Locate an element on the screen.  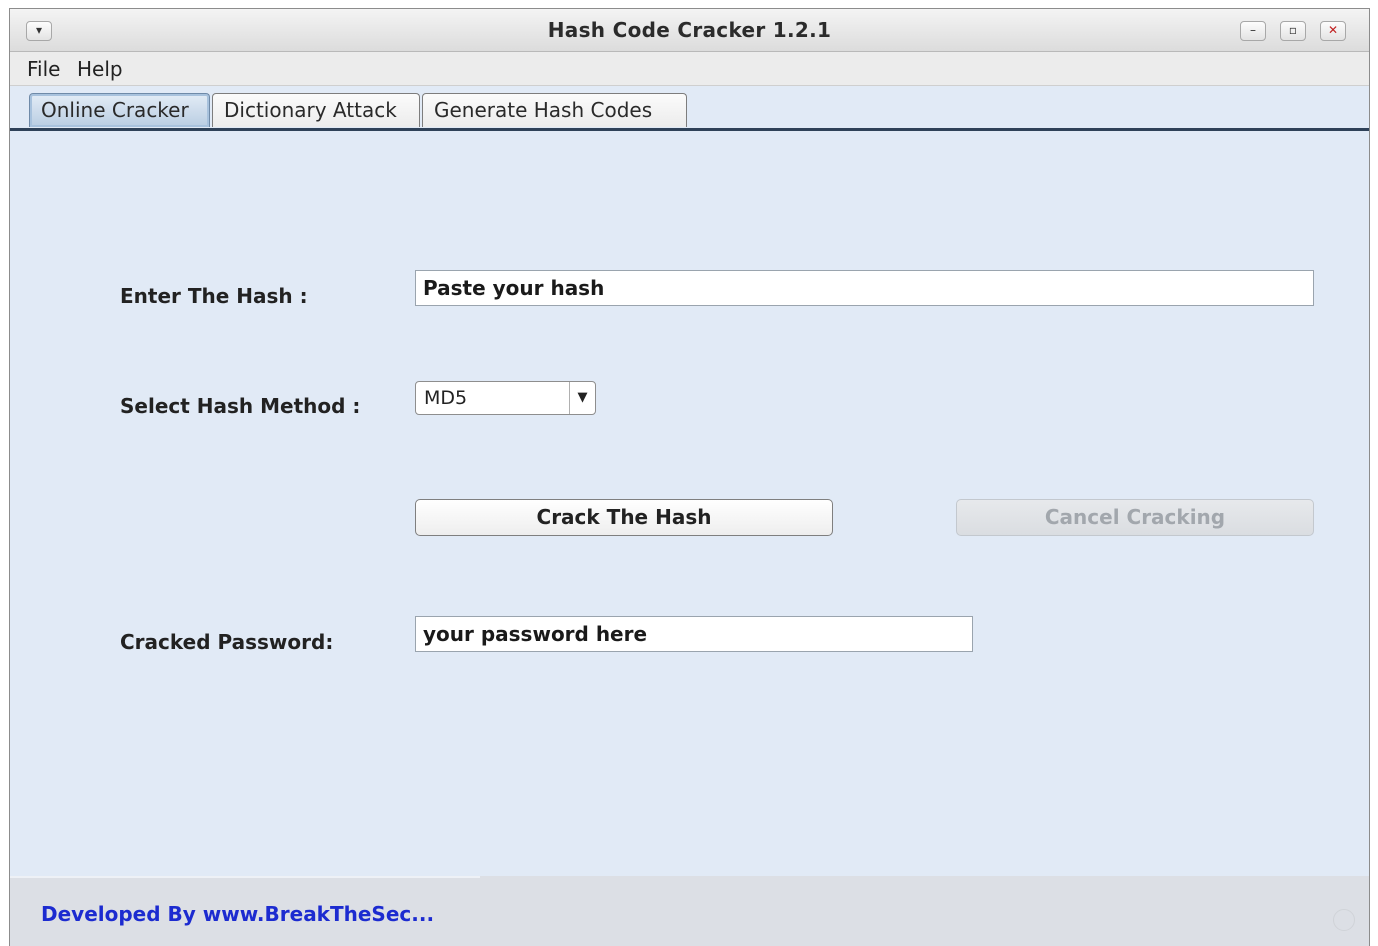
maximize-icon: ▫ is located at coordinates (1293, 30).